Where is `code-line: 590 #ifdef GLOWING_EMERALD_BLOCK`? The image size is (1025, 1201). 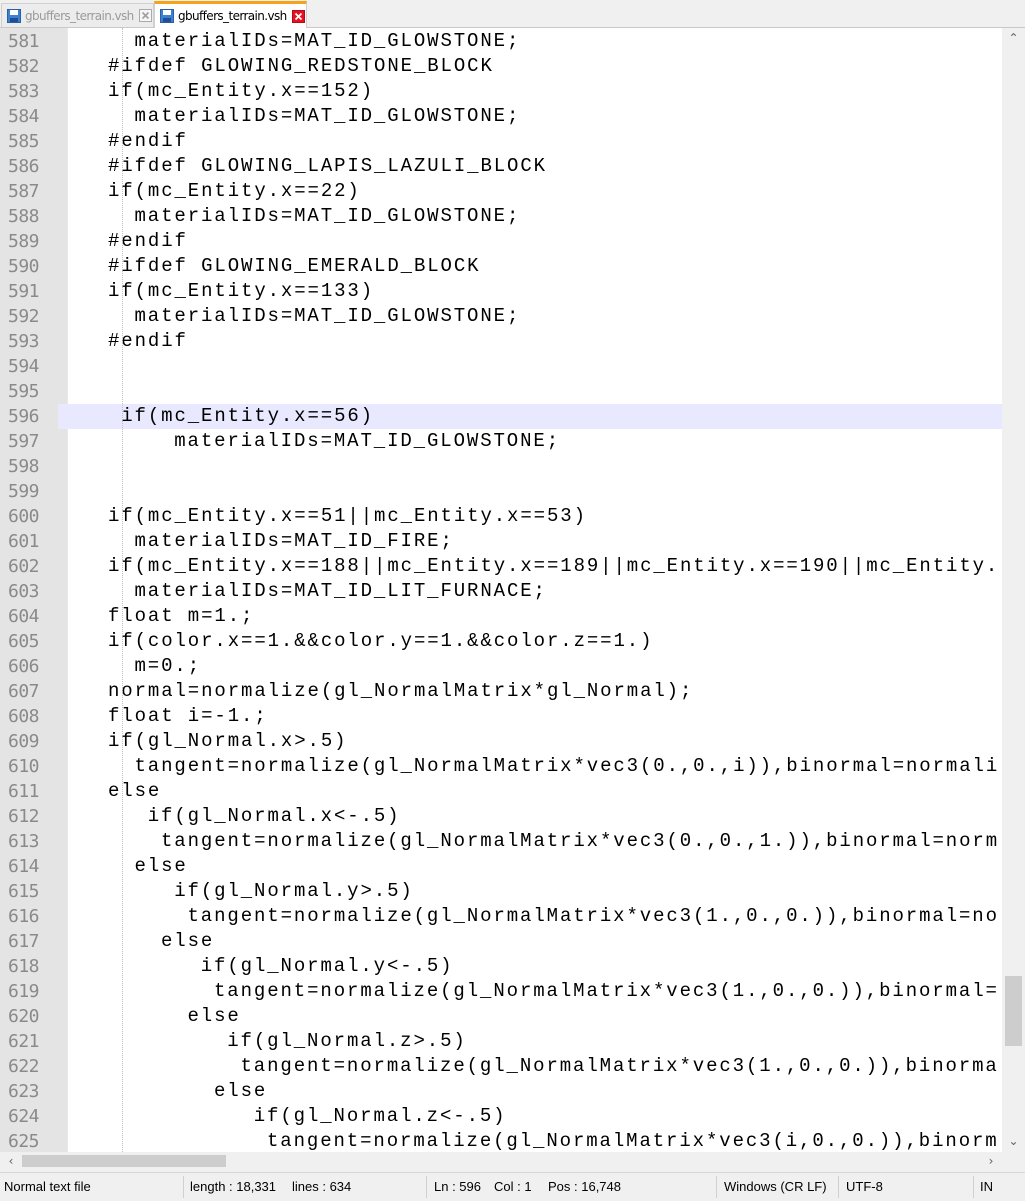 code-line: 590 #ifdef GLOWING_EMERALD_BLOCK is located at coordinates (501, 266).